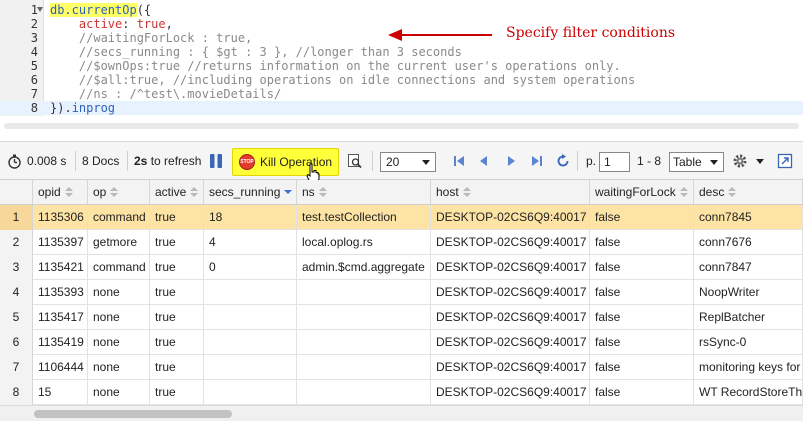  I want to click on column-header-secs_running: secs_running, so click(250, 192).